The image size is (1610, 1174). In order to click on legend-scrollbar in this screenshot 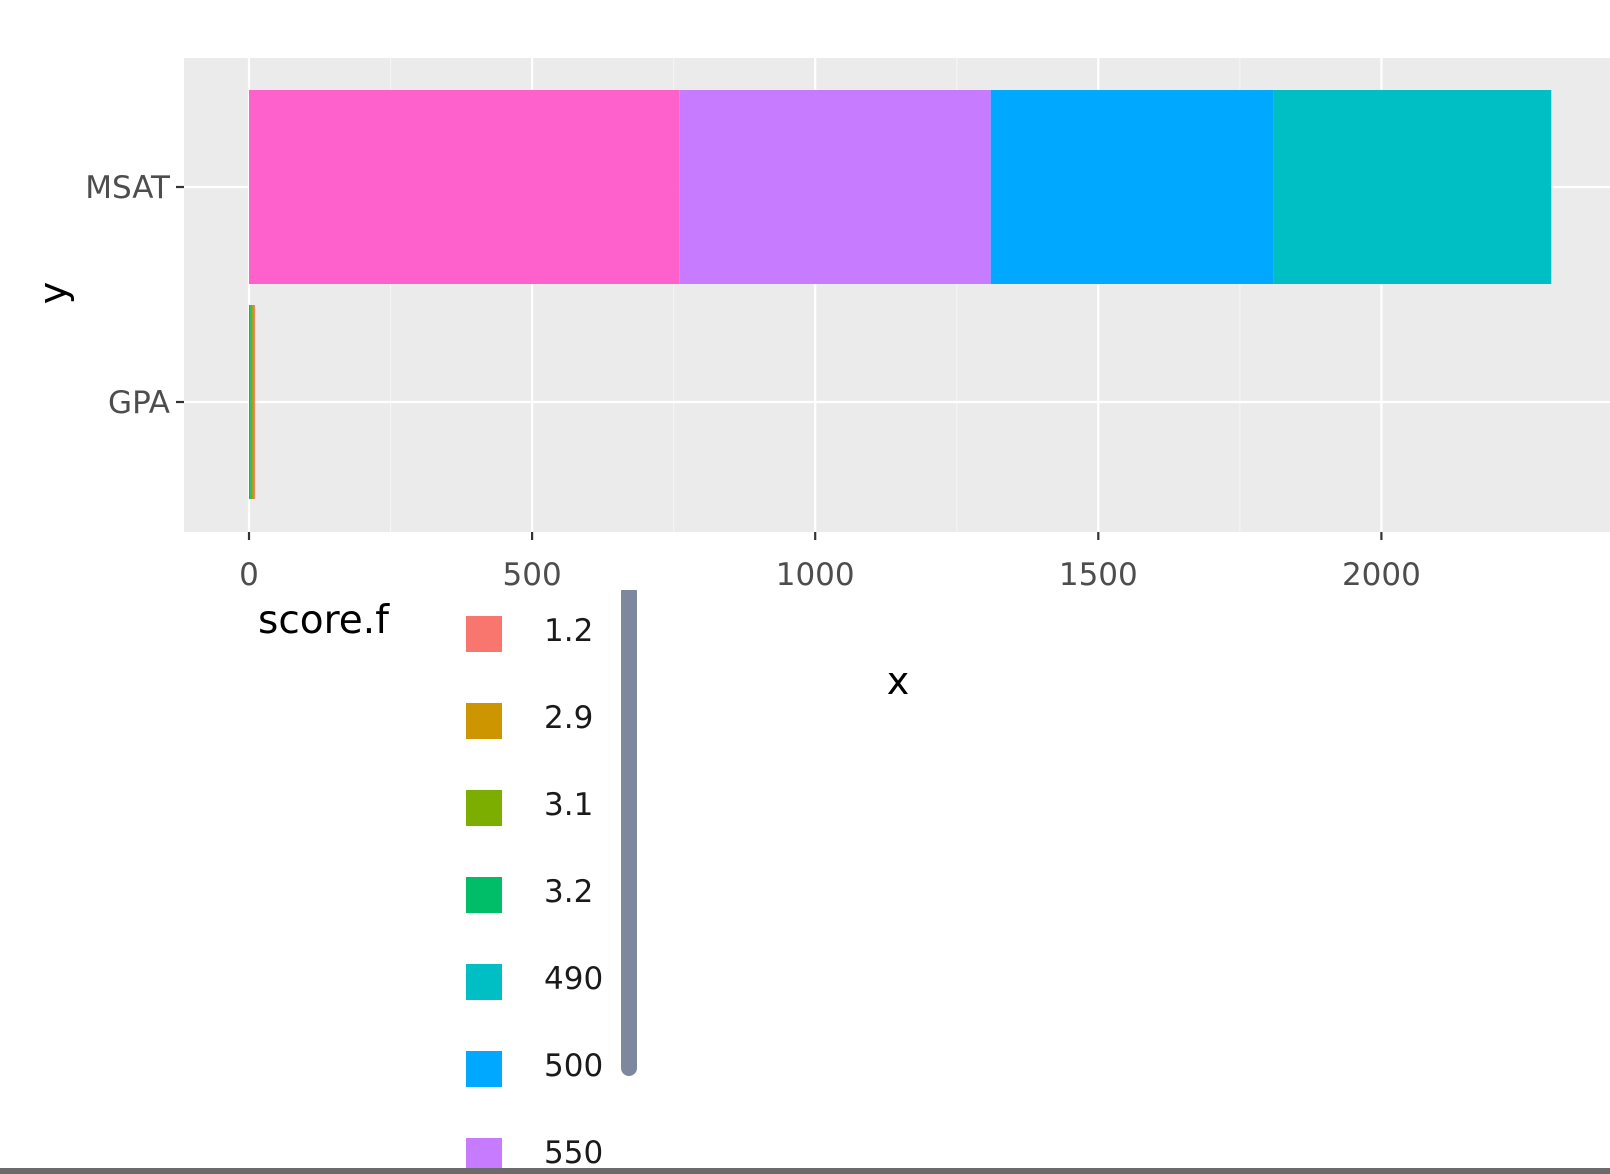, I will do `click(629, 833)`.